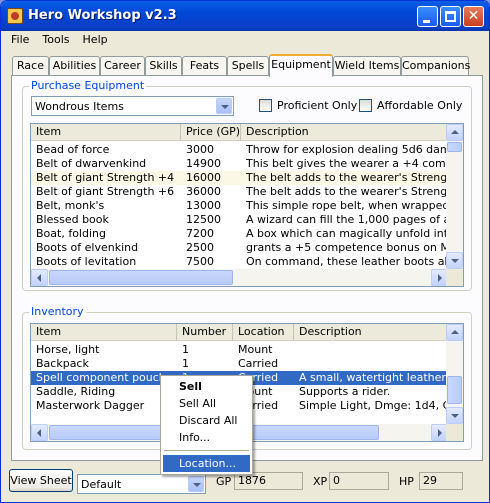 Image resolution: width=490 pixels, height=503 pixels. I want to click on purchase-horizontal-scrollbar, so click(239, 277).